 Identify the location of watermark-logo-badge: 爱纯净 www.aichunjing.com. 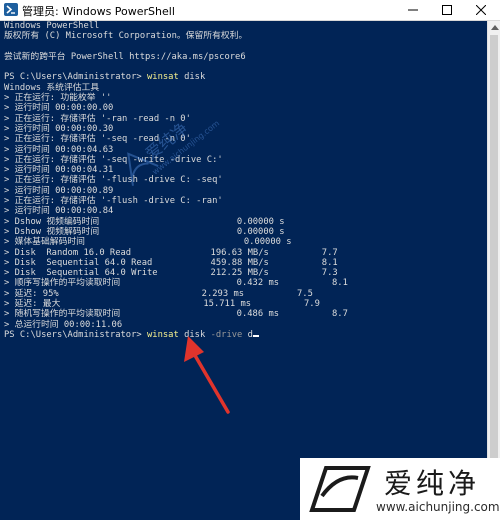
(400, 489).